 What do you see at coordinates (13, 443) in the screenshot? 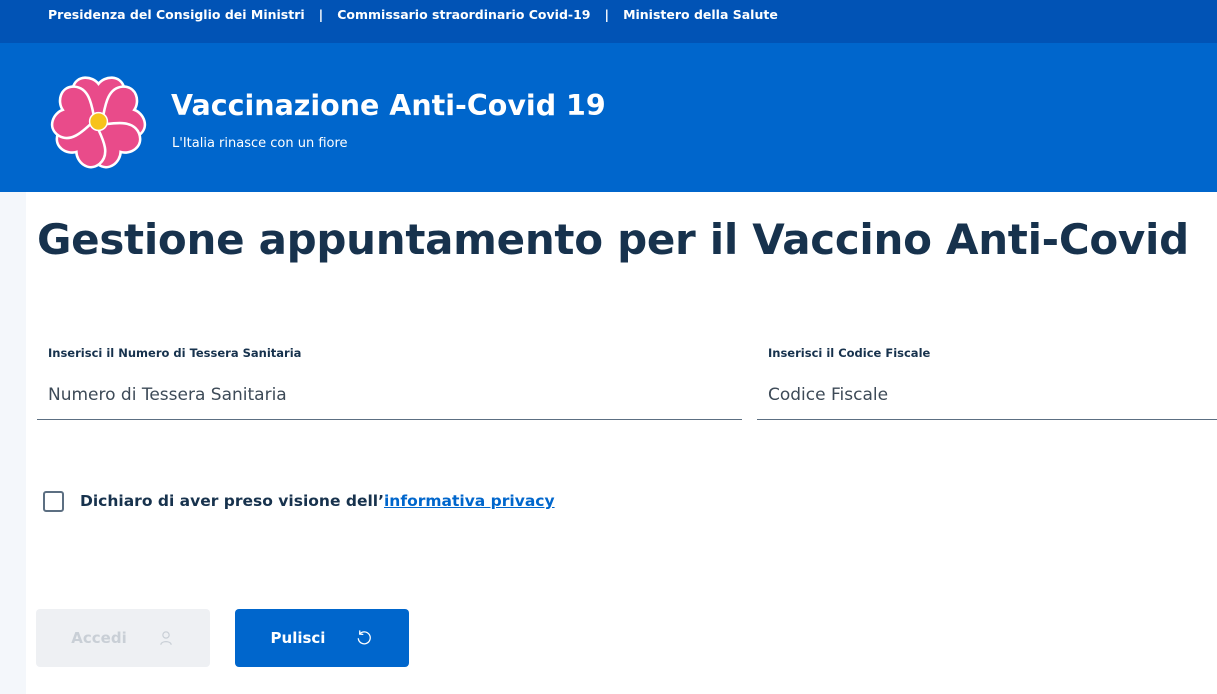
I see `left-margin-strip` at bounding box center [13, 443].